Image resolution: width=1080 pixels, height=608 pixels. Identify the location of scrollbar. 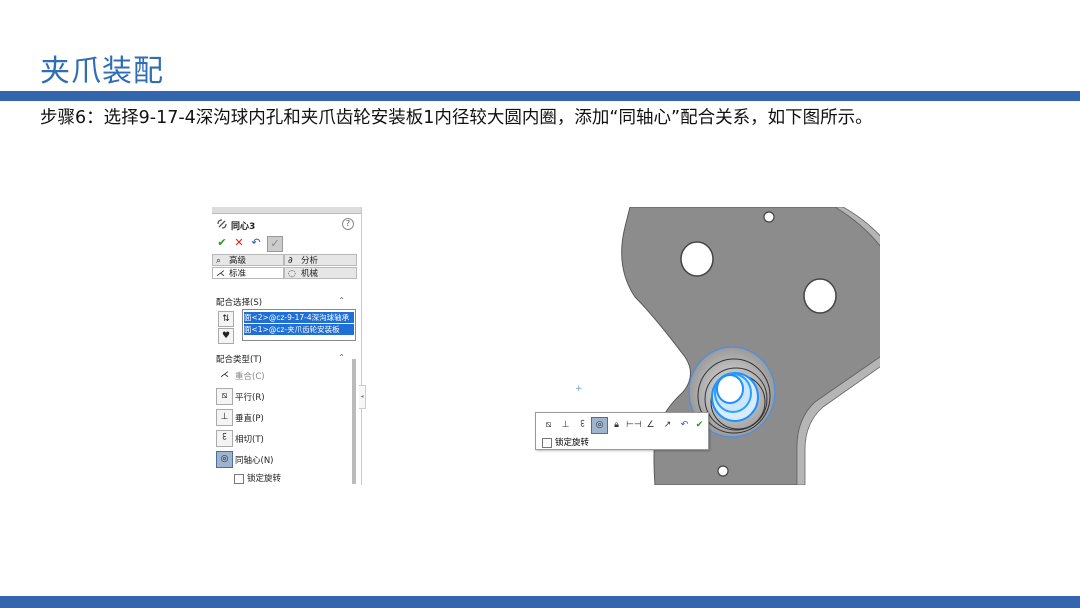
(354, 421).